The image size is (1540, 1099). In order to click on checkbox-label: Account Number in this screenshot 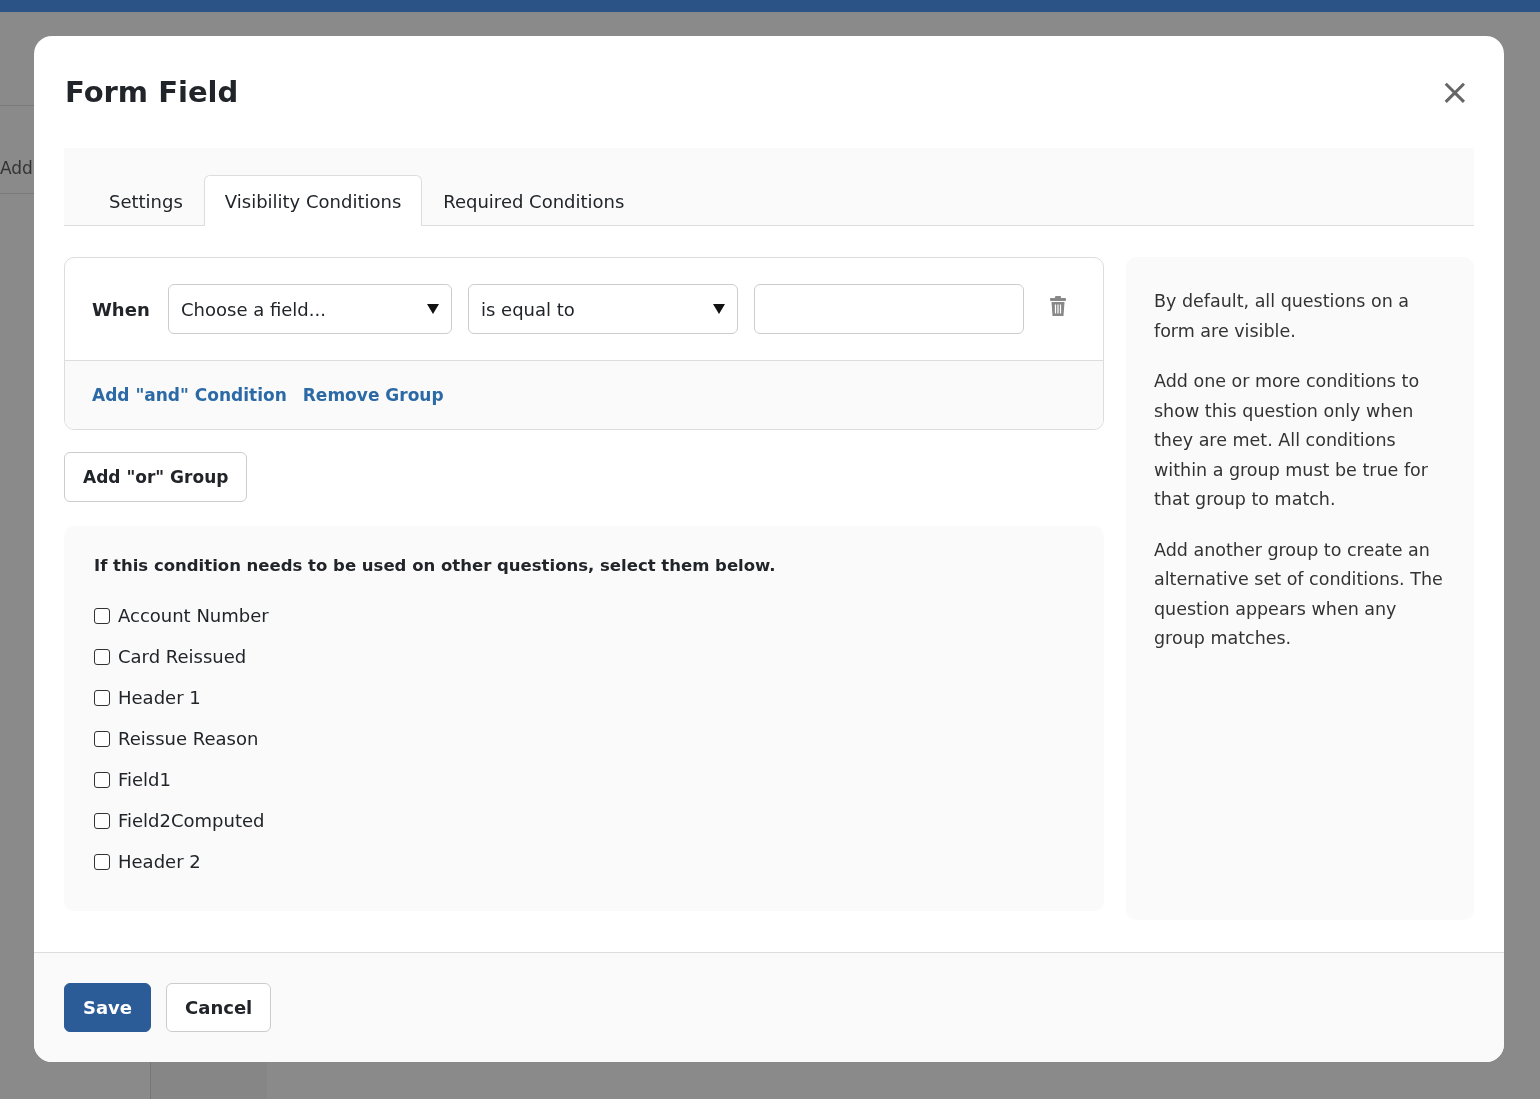, I will do `click(193, 615)`.